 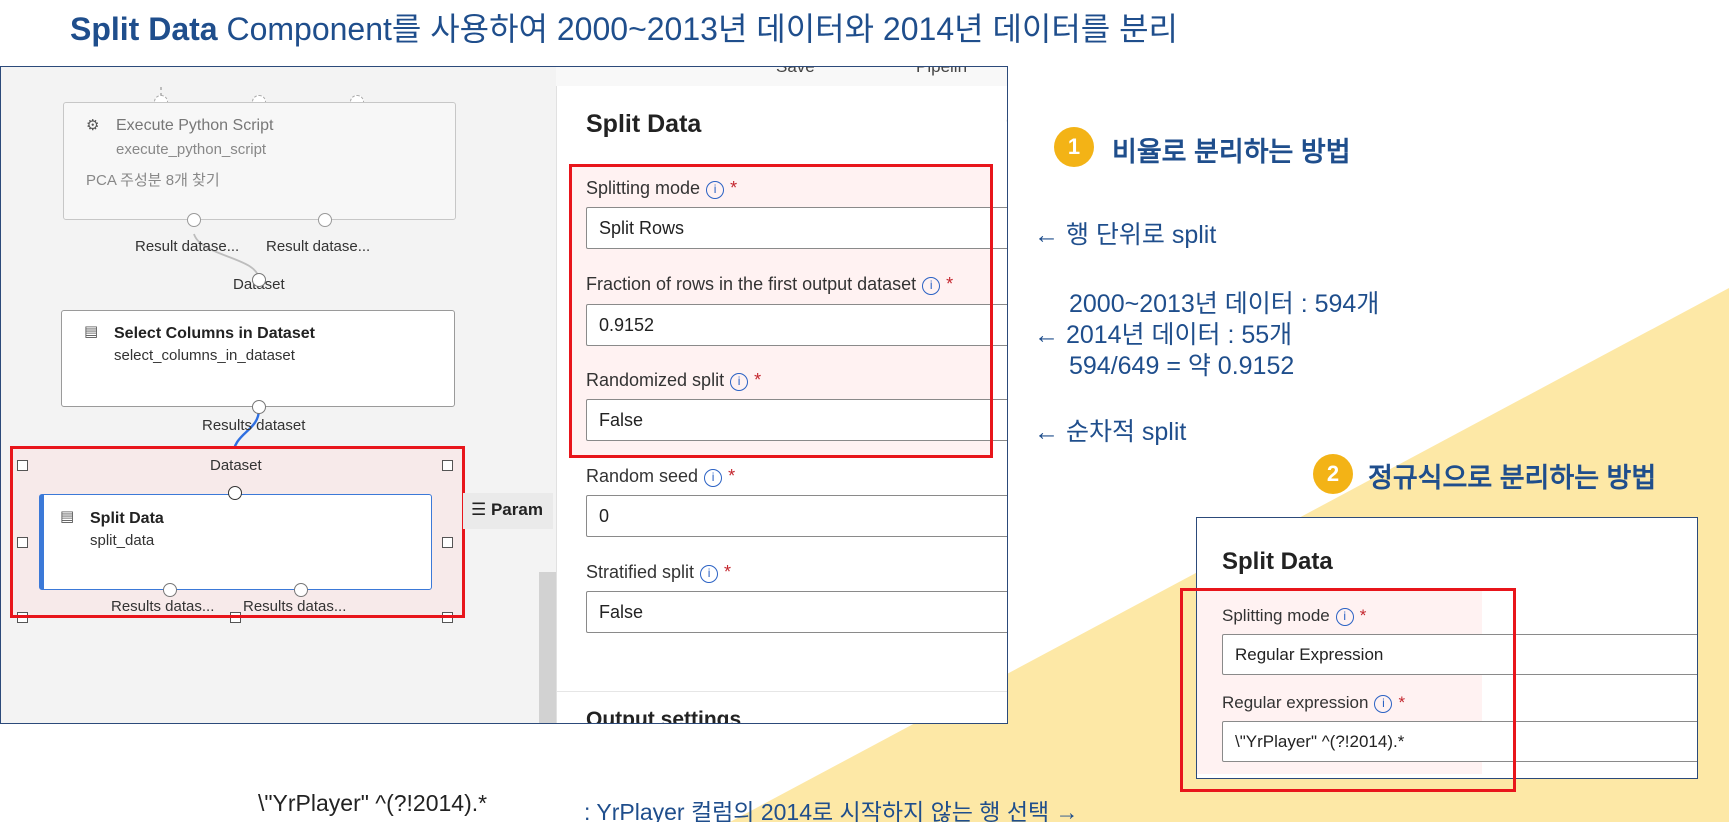 I want to click on output-port-label: Results dataset, so click(x=254, y=425).